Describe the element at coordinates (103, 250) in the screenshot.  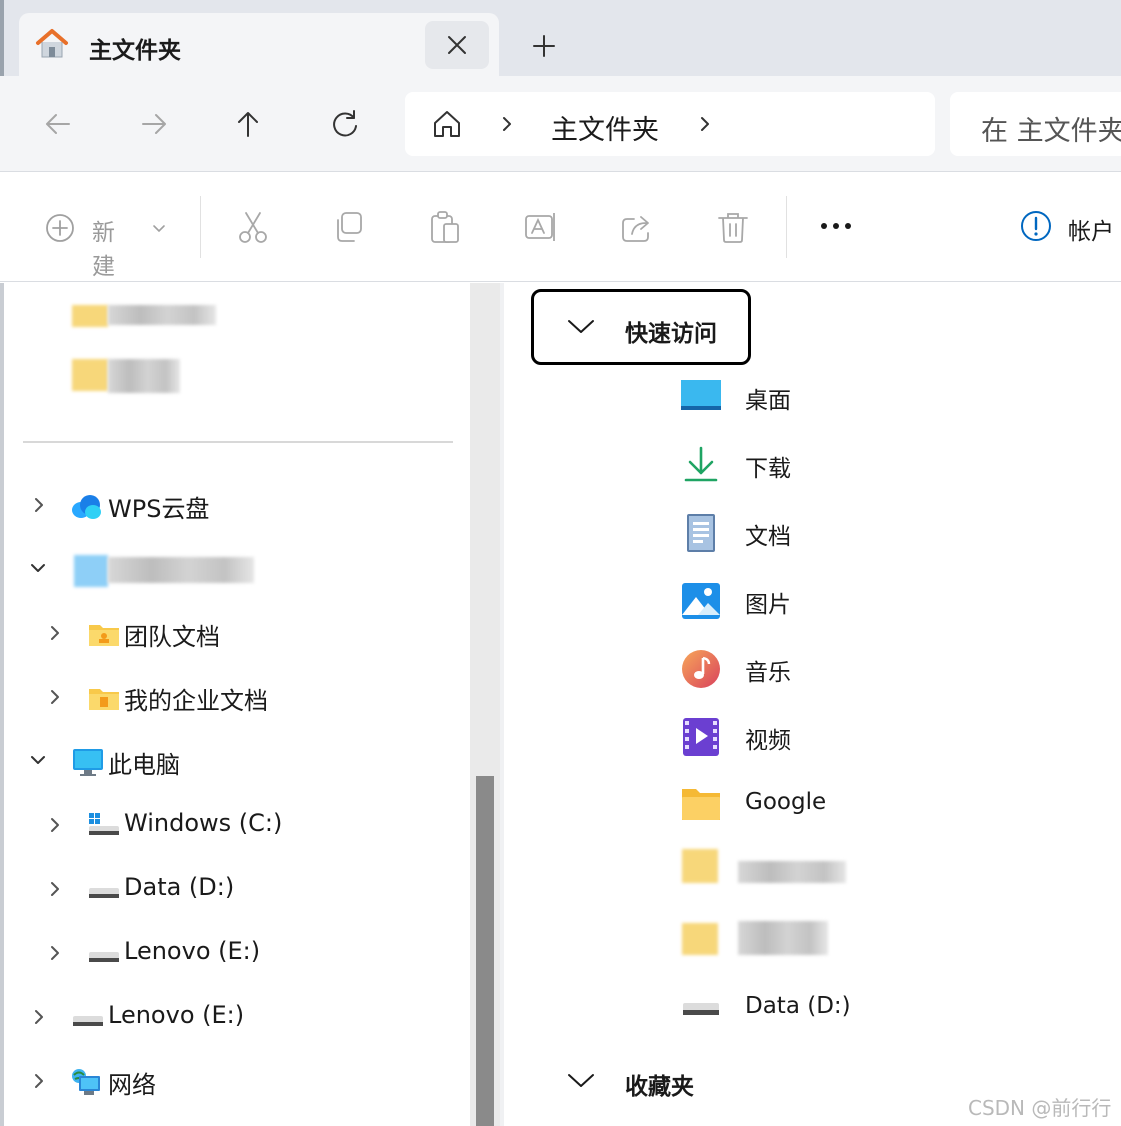
I see `new-button-label: 新建` at that location.